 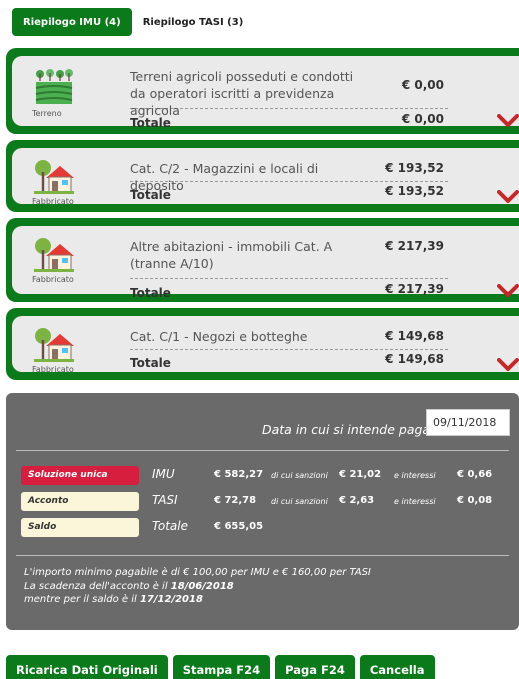 What do you see at coordinates (80, 501) in the screenshot?
I see `option-acconto: Acconto` at bounding box center [80, 501].